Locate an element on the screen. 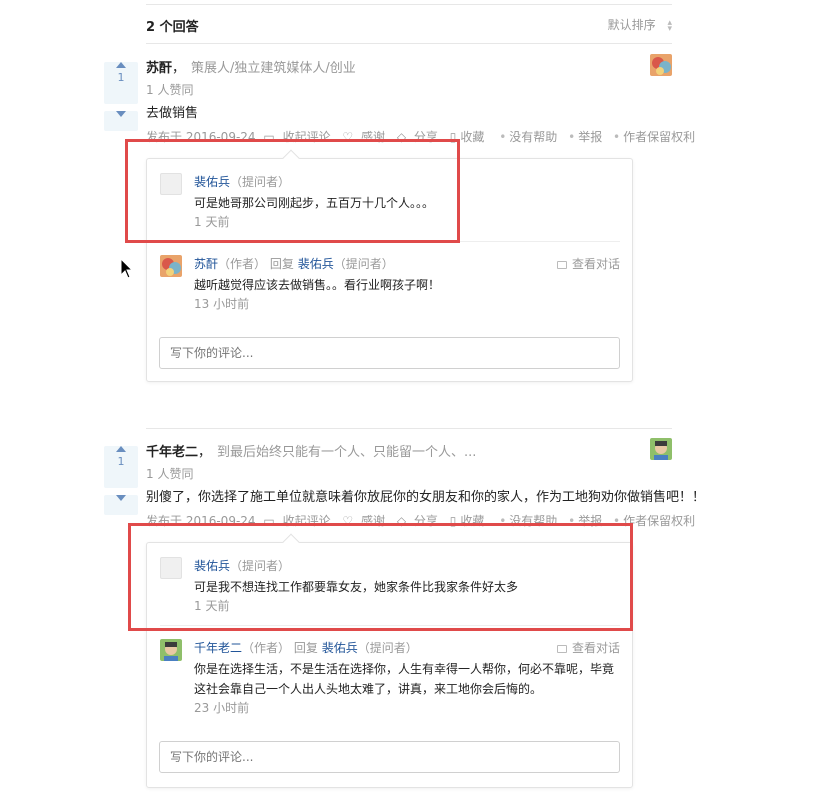 The width and height of the screenshot is (836, 804). author-name: 苏酐 is located at coordinates (159, 68).